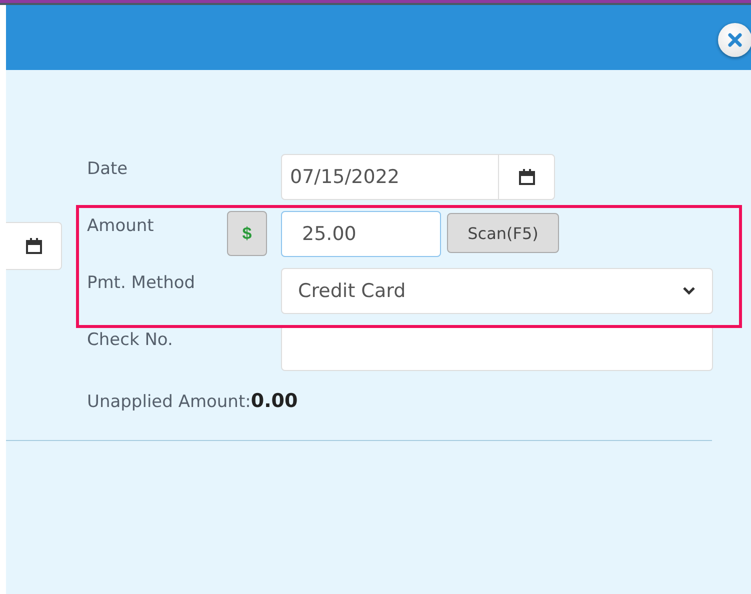 The width and height of the screenshot is (751, 594). Describe the element at coordinates (418, 177) in the screenshot. I see `date-field: 07/15/2022` at that location.